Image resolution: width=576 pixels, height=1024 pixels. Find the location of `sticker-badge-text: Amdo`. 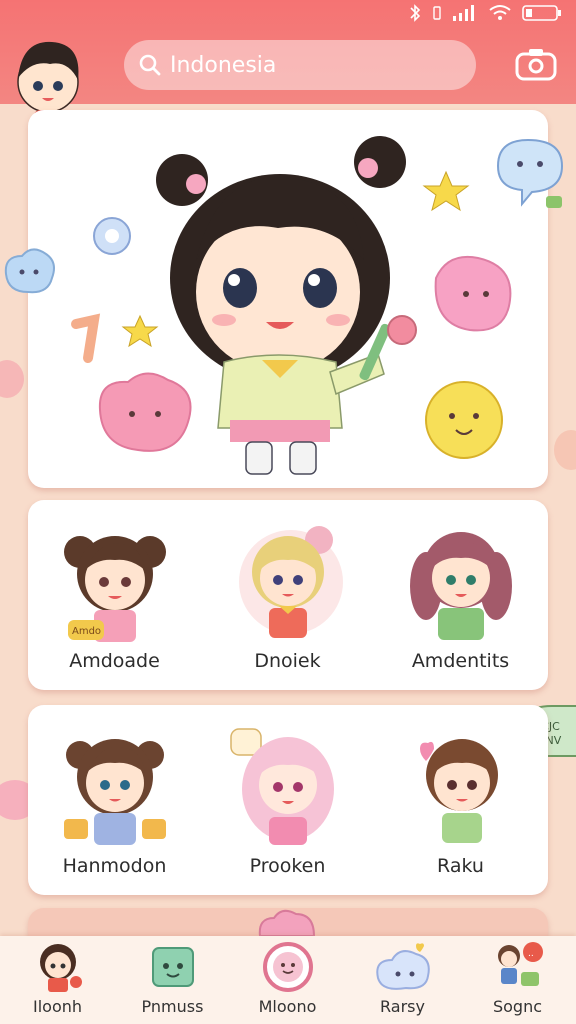

sticker-badge-text: Amdo is located at coordinates (86, 631).